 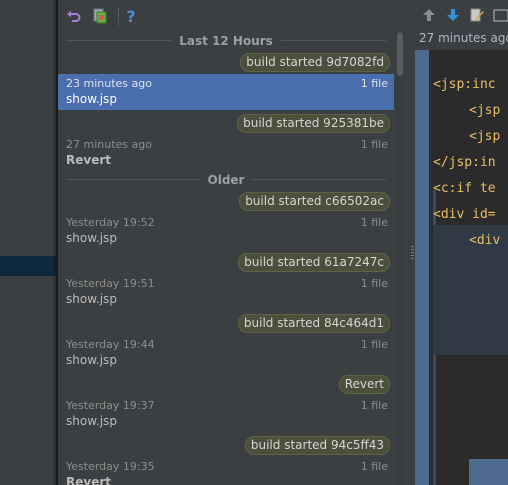 What do you see at coordinates (226, 444) in the screenshot?
I see `history-label-row: build started 94c5ff43` at bounding box center [226, 444].